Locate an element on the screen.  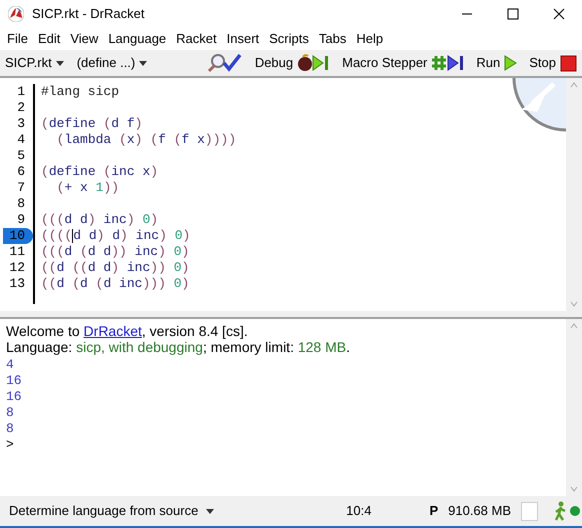
cursor-position: 10:4 is located at coordinates (359, 511).